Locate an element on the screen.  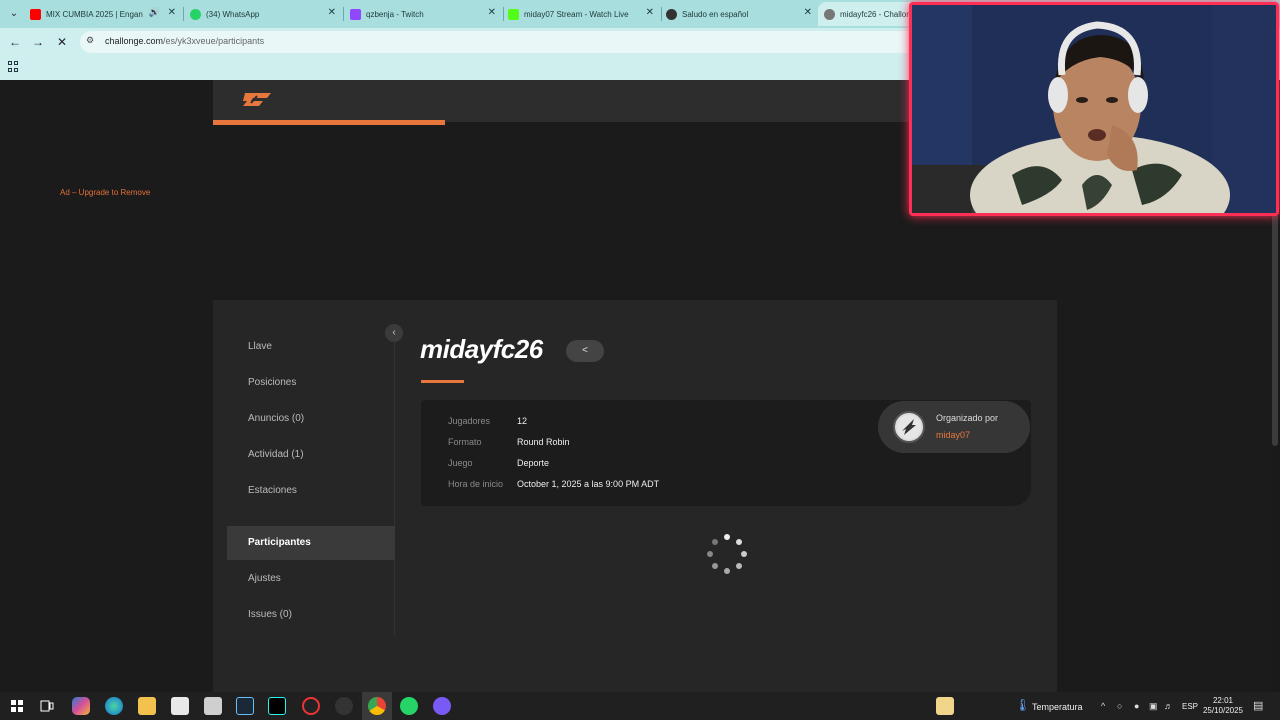
stop-loading-icon: ✕ is located at coordinates (62, 42).